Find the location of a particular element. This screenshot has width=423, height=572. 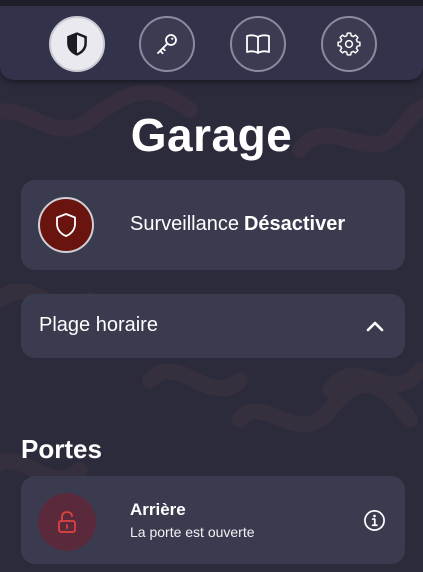

key-icon is located at coordinates (167, 44).